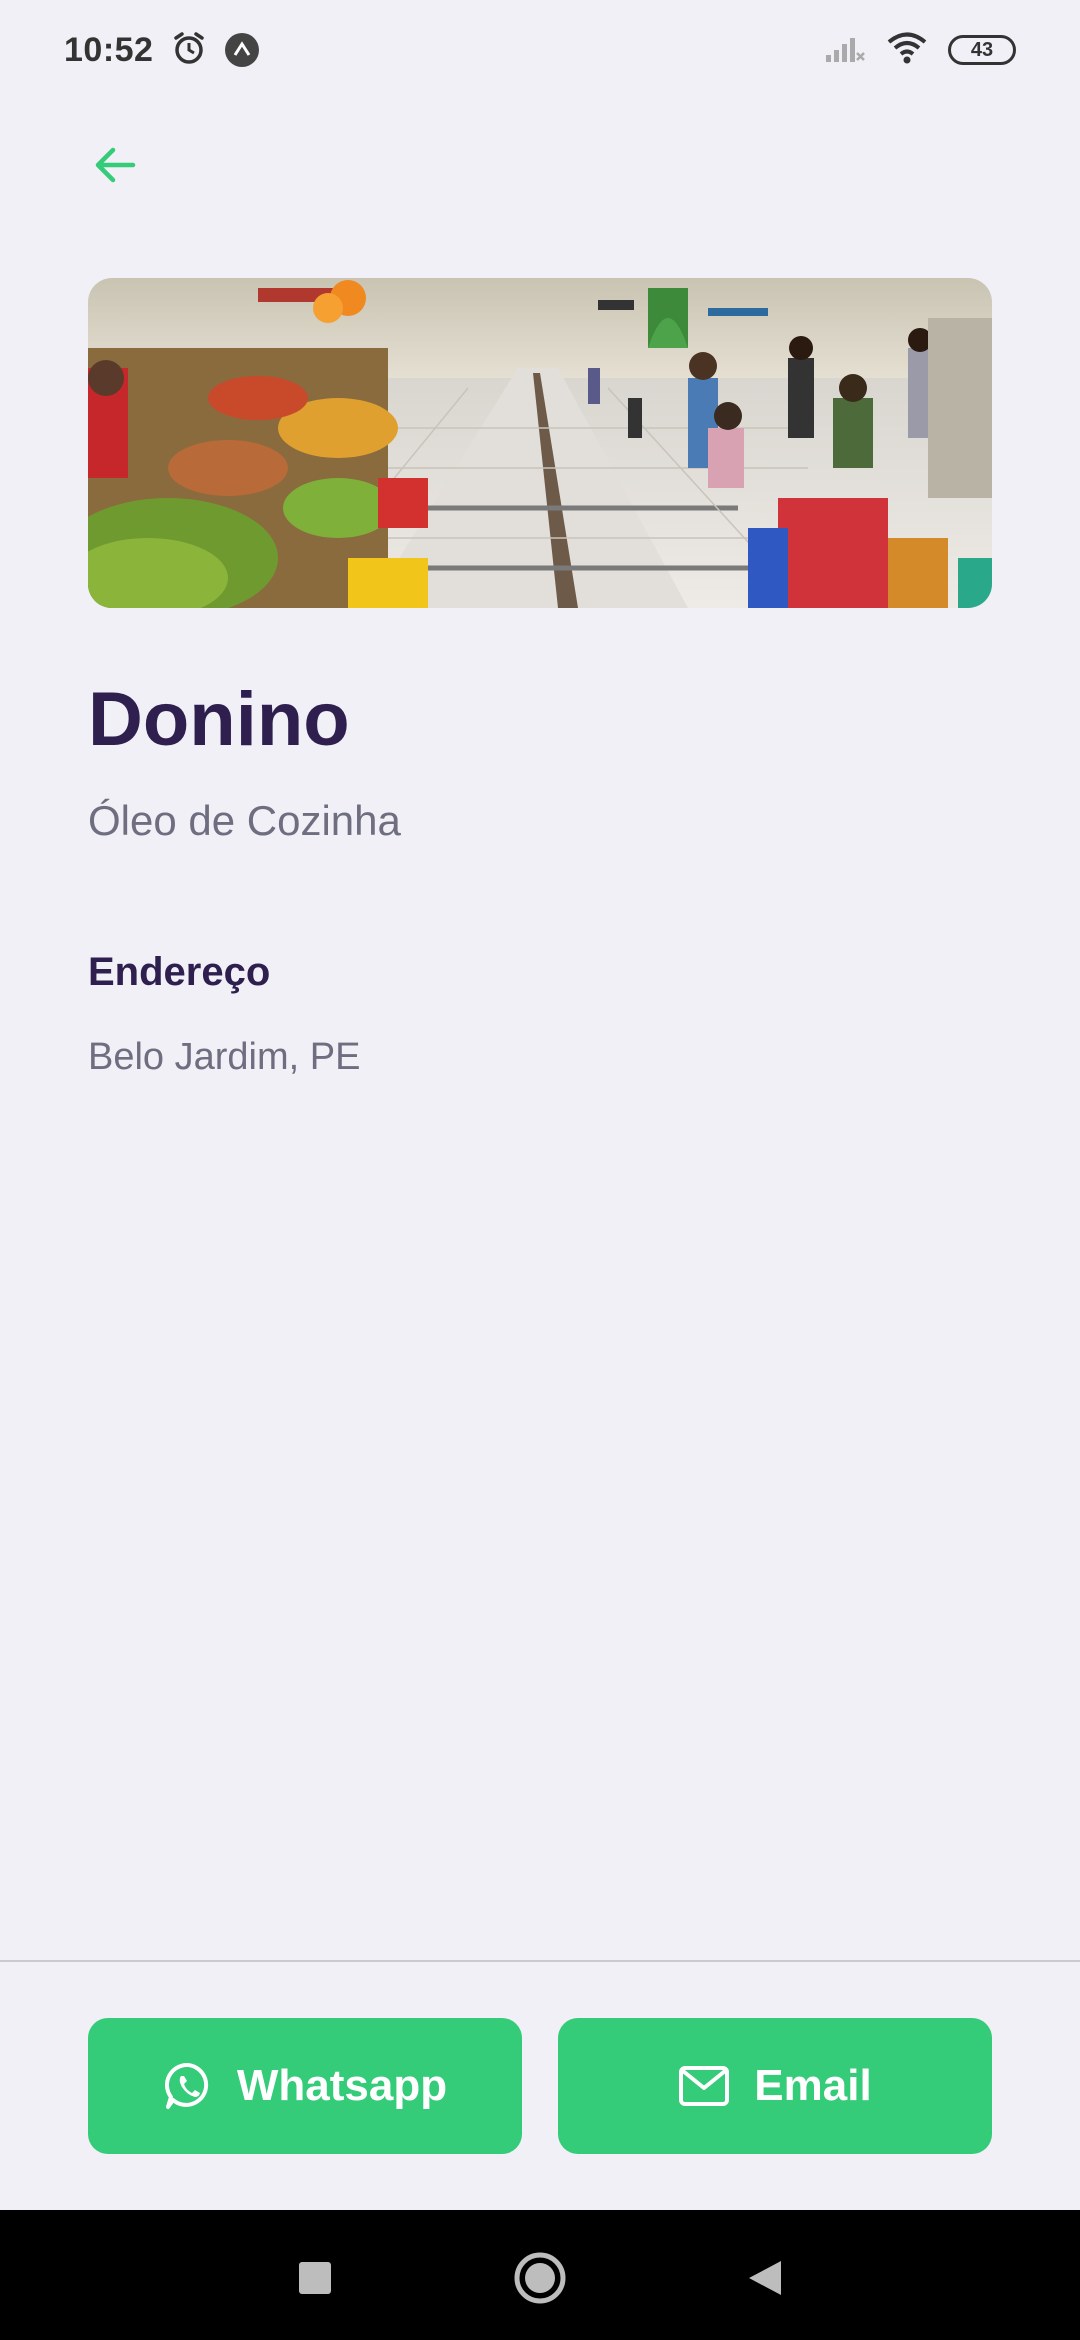 The image size is (1080, 2340). I want to click on email-button: Email, so click(775, 2086).